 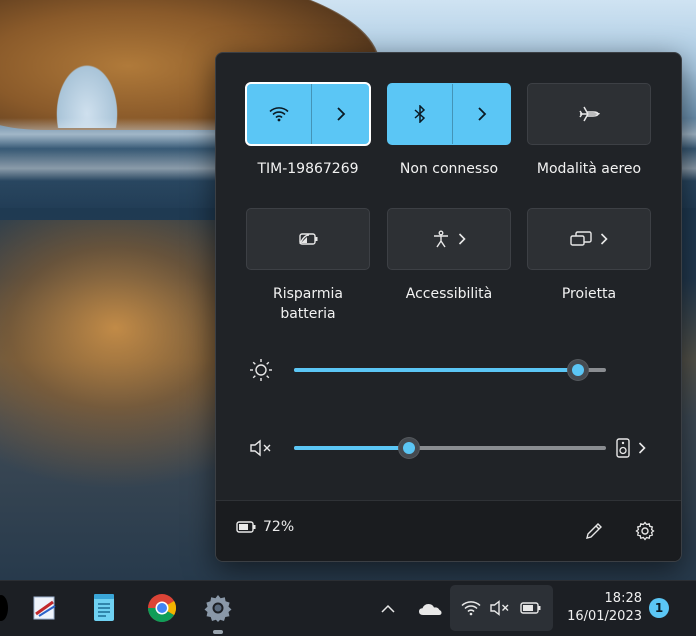 I want to click on taskbar: 18:28 16/01/2023 1, so click(x=348, y=608).